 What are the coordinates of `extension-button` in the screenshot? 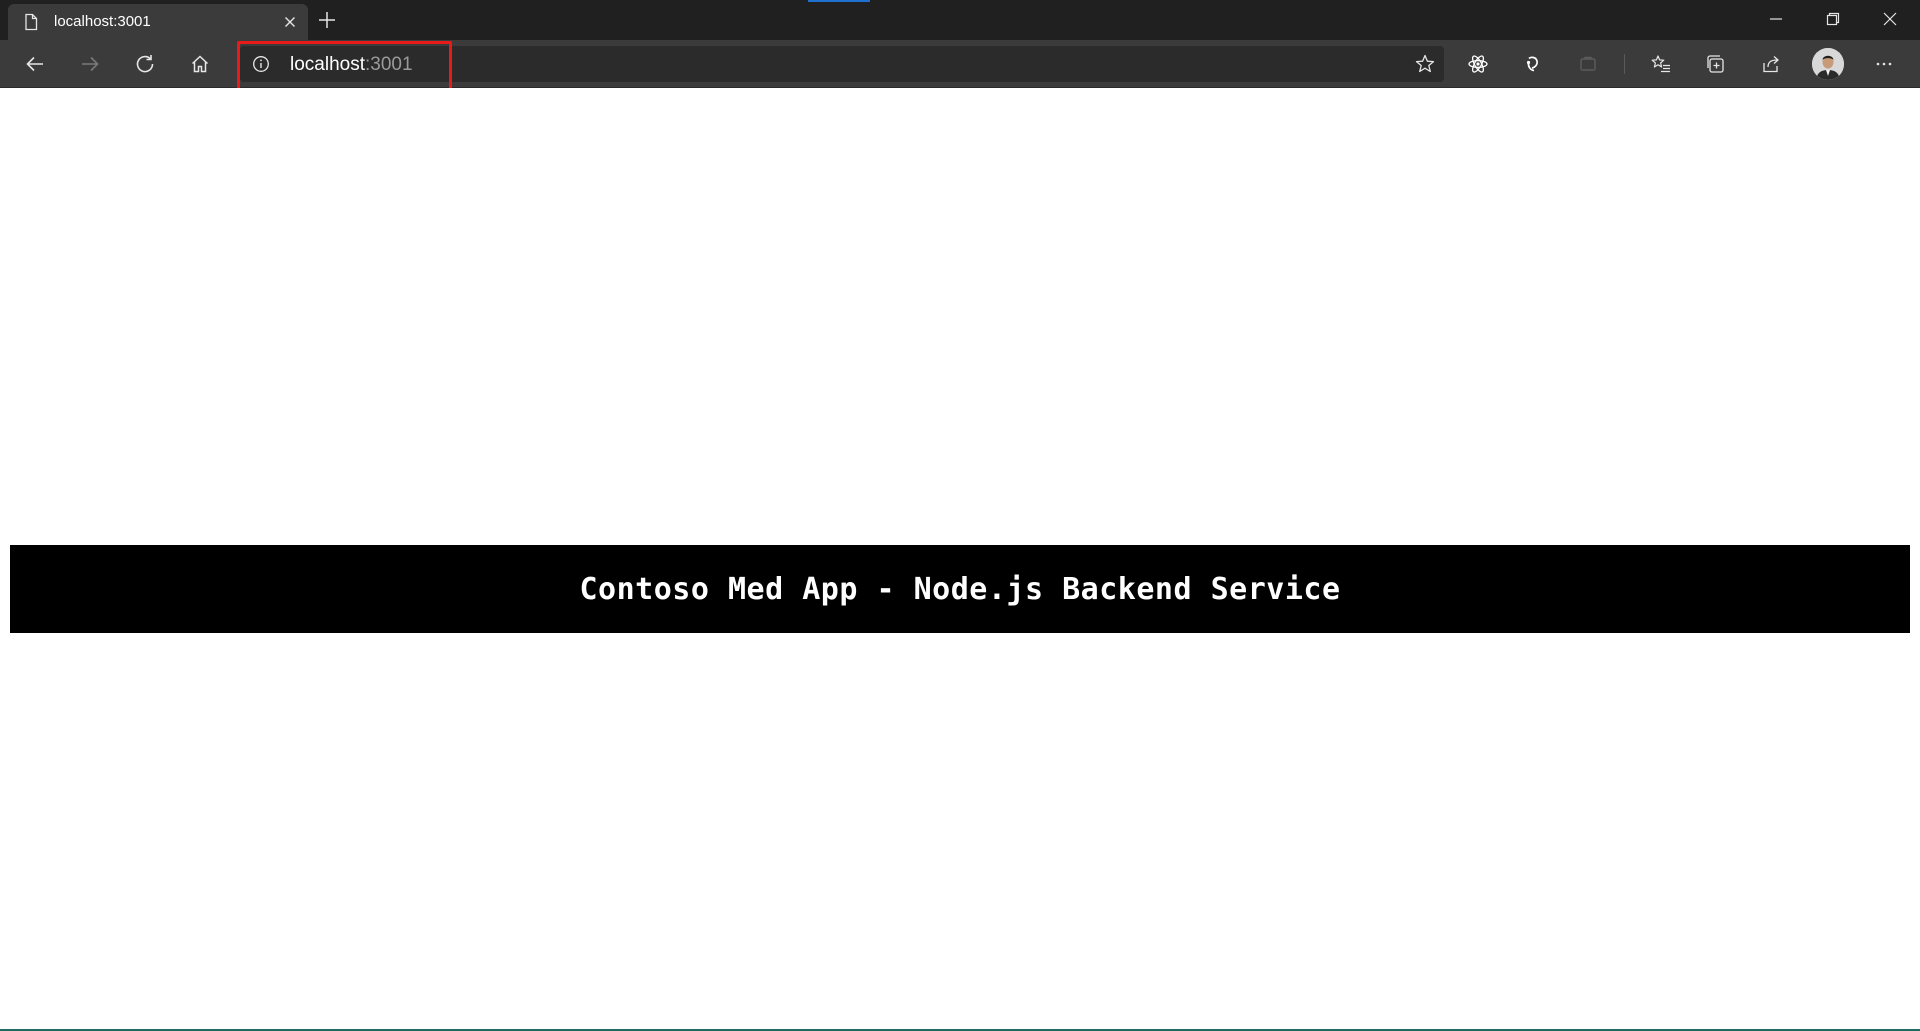 It's located at (1588, 64).